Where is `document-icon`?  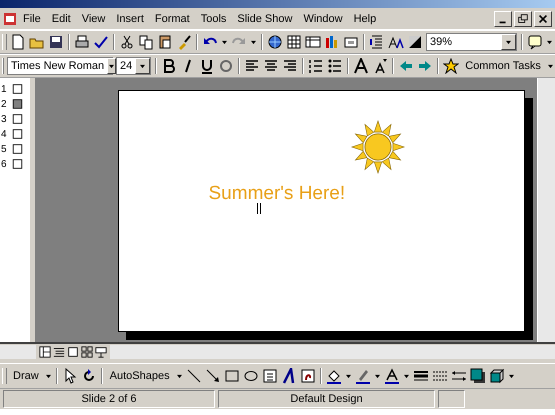
document-icon is located at coordinates (10, 19).